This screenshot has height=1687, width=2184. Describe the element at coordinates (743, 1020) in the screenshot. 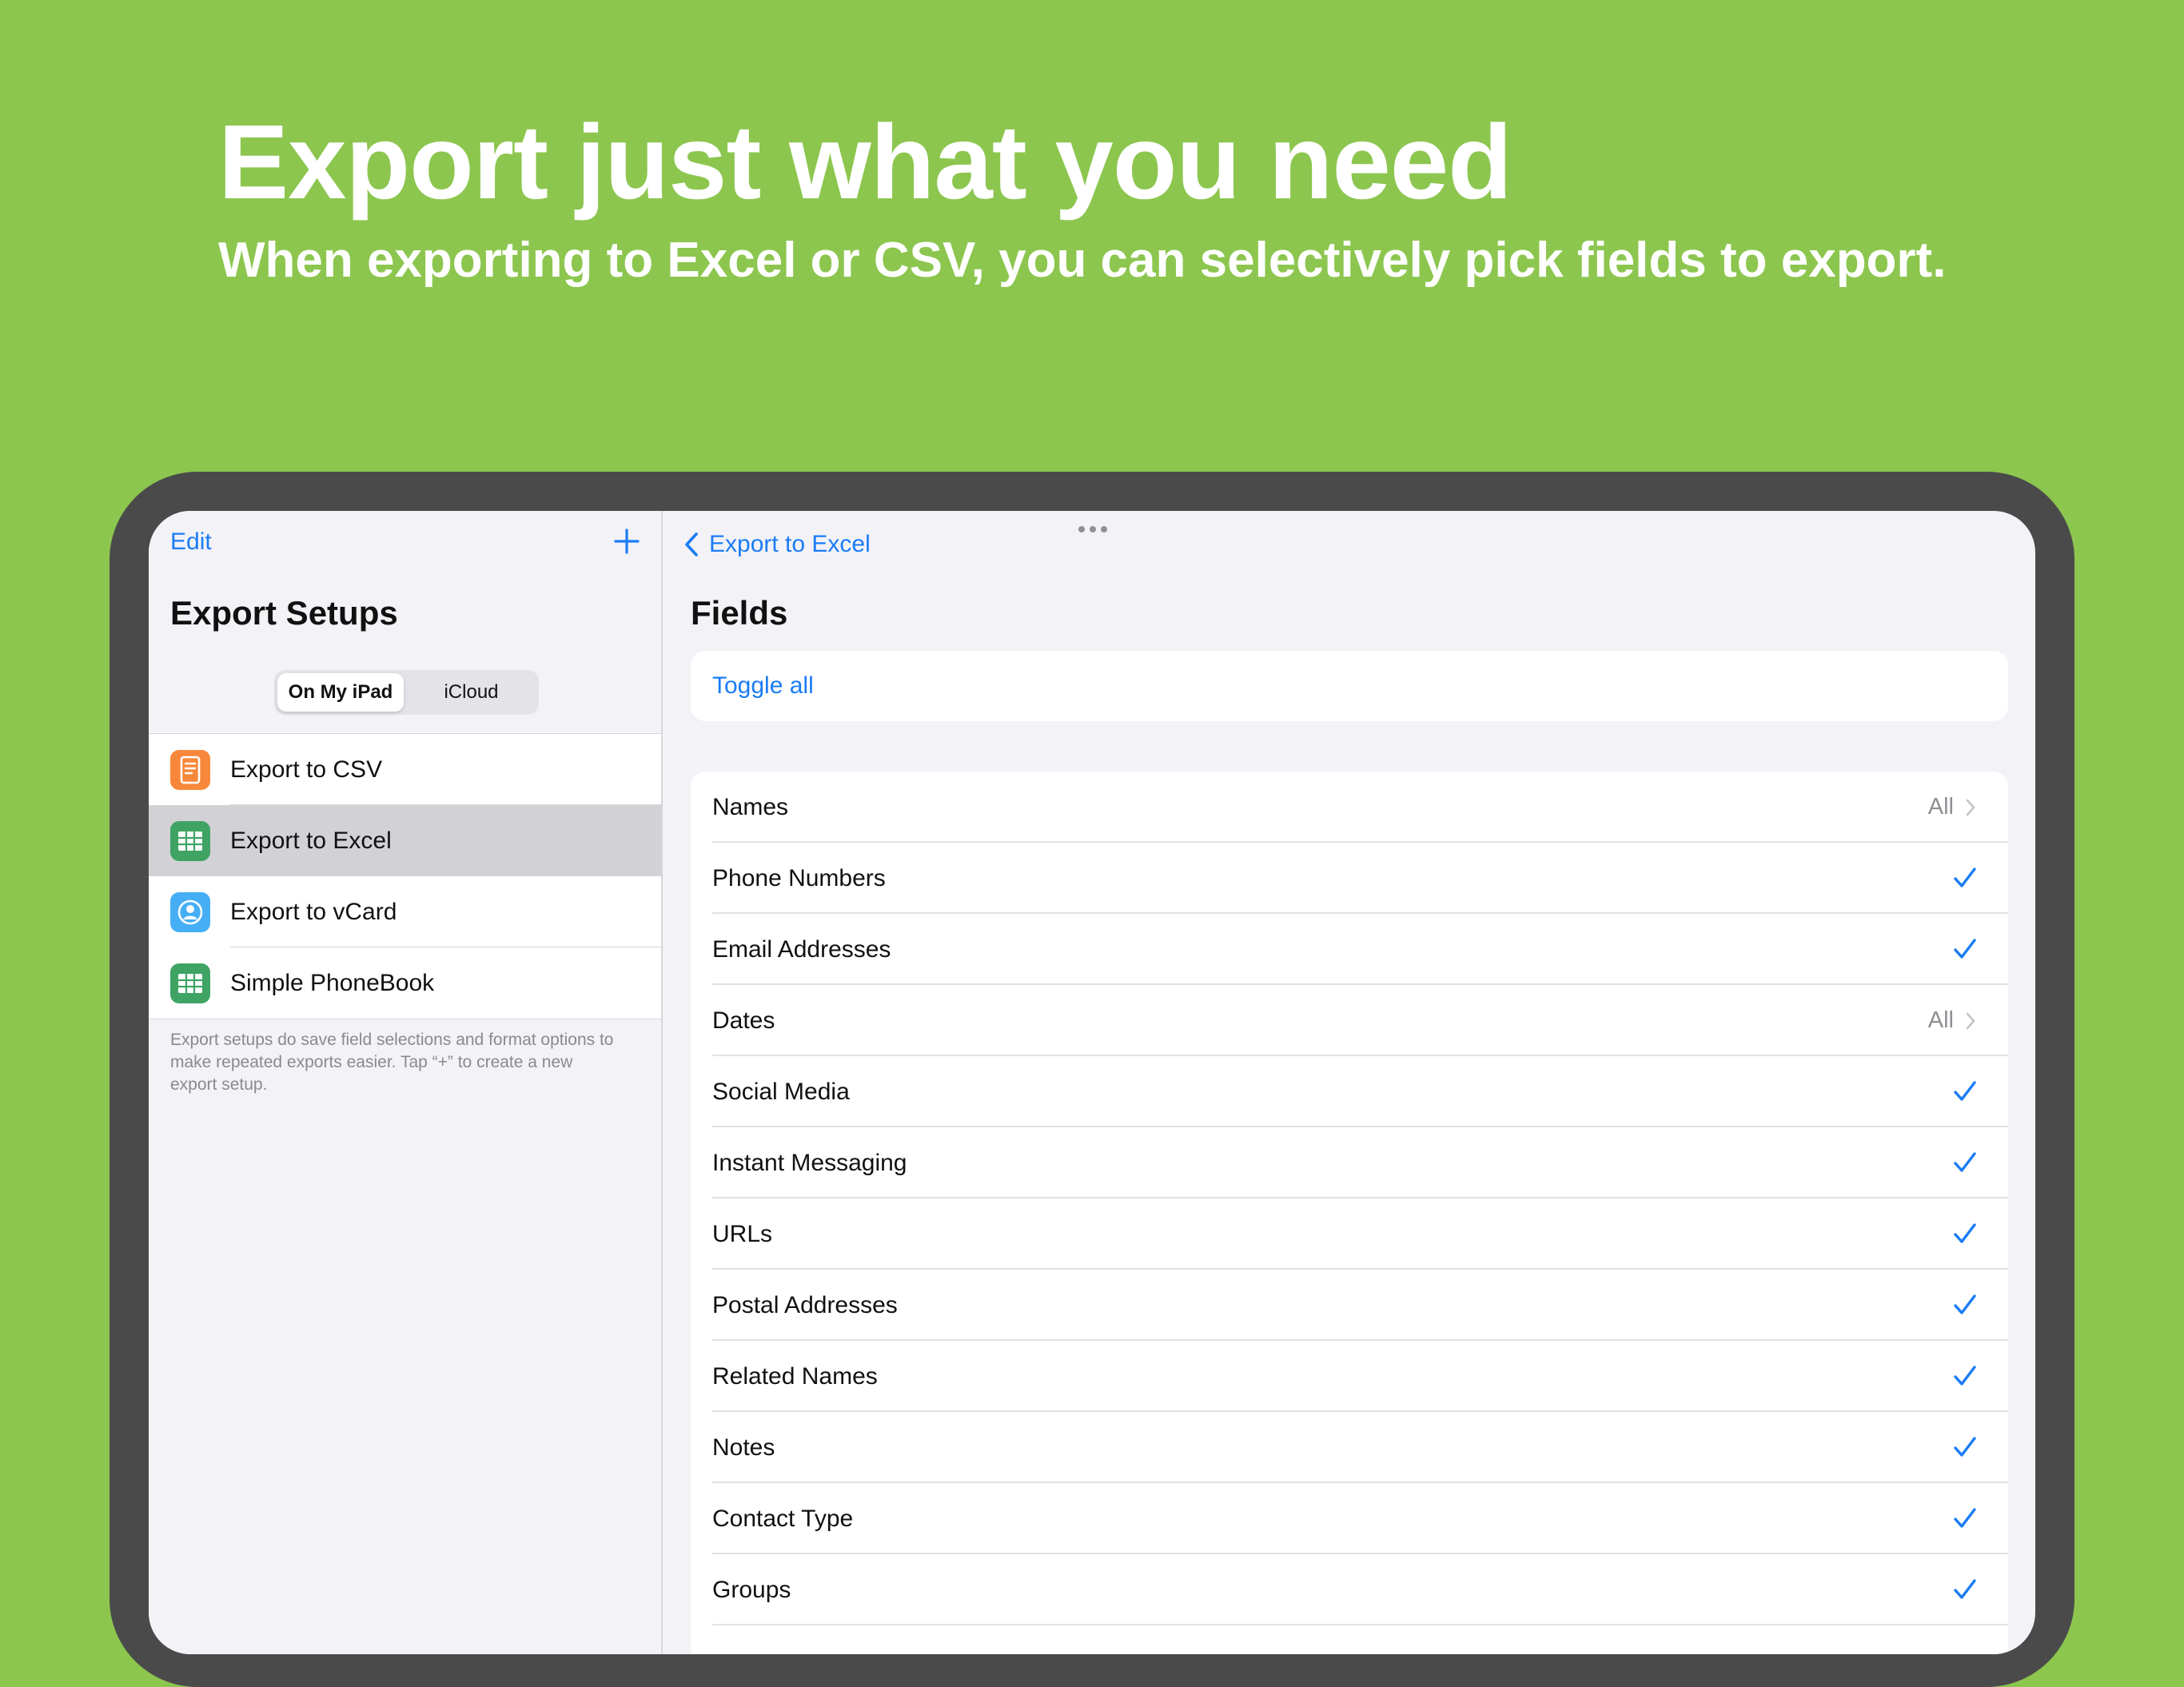

I see `field-label: Dates` at that location.